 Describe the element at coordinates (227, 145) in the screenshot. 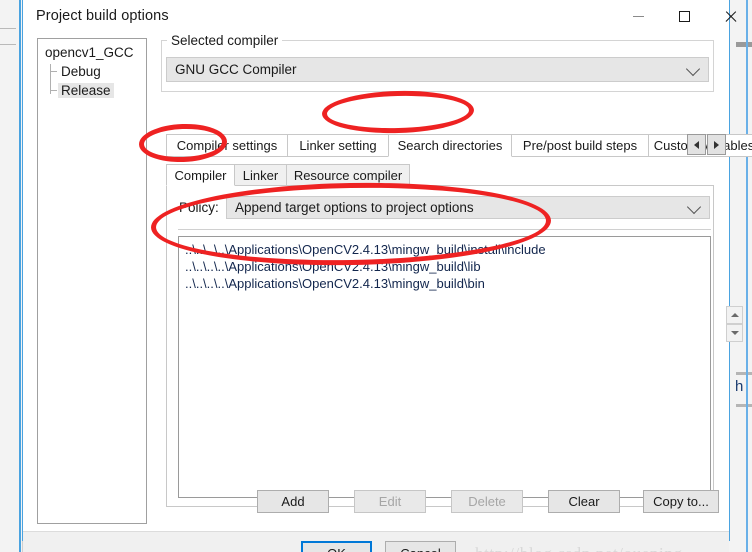

I see `tab-compiler-settings: Compiler settings` at that location.